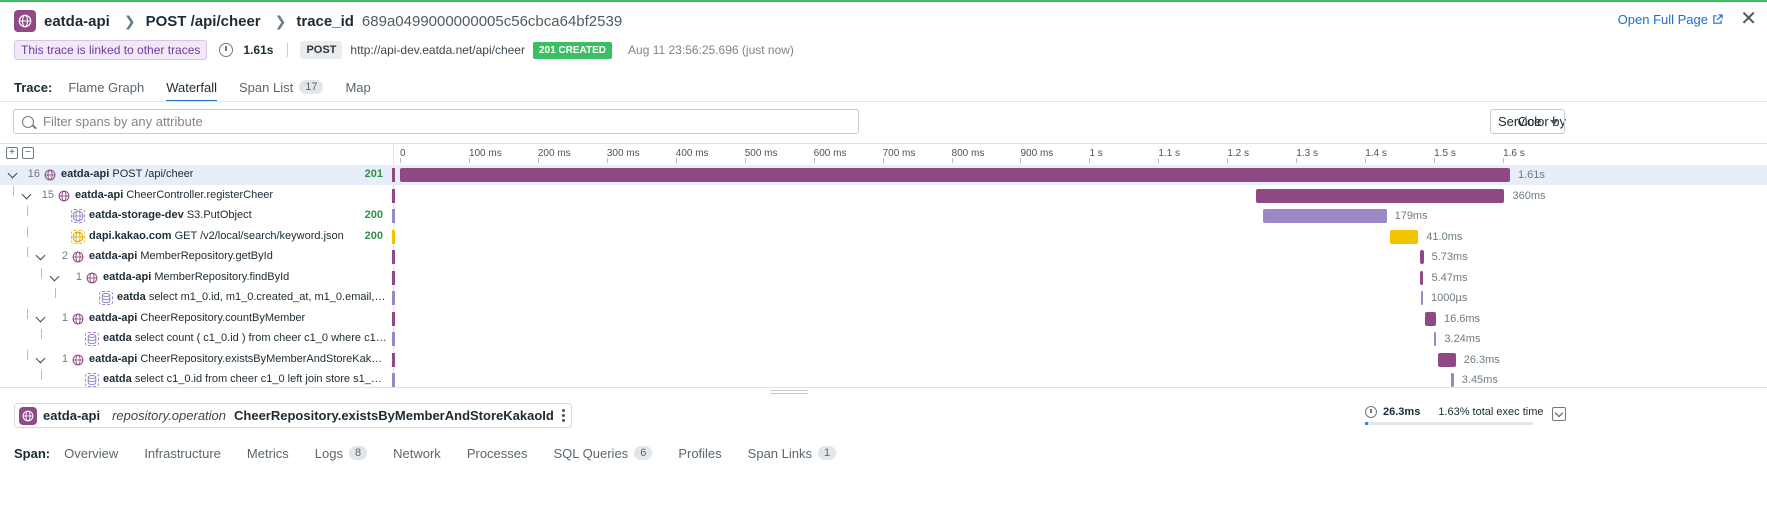 The image size is (1767, 522). What do you see at coordinates (433, 121) in the screenshot?
I see `span-filter-input` at bounding box center [433, 121].